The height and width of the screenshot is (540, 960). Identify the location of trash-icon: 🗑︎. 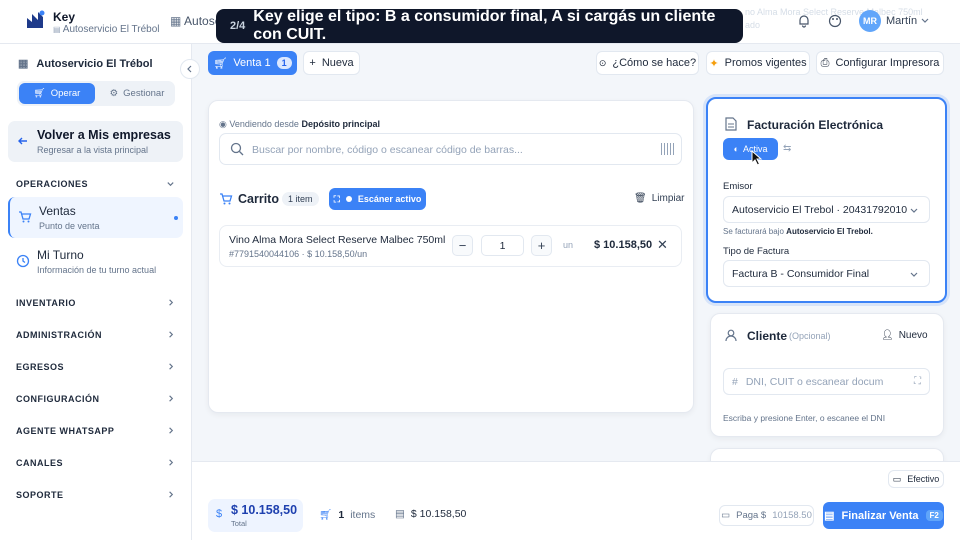
(640, 198).